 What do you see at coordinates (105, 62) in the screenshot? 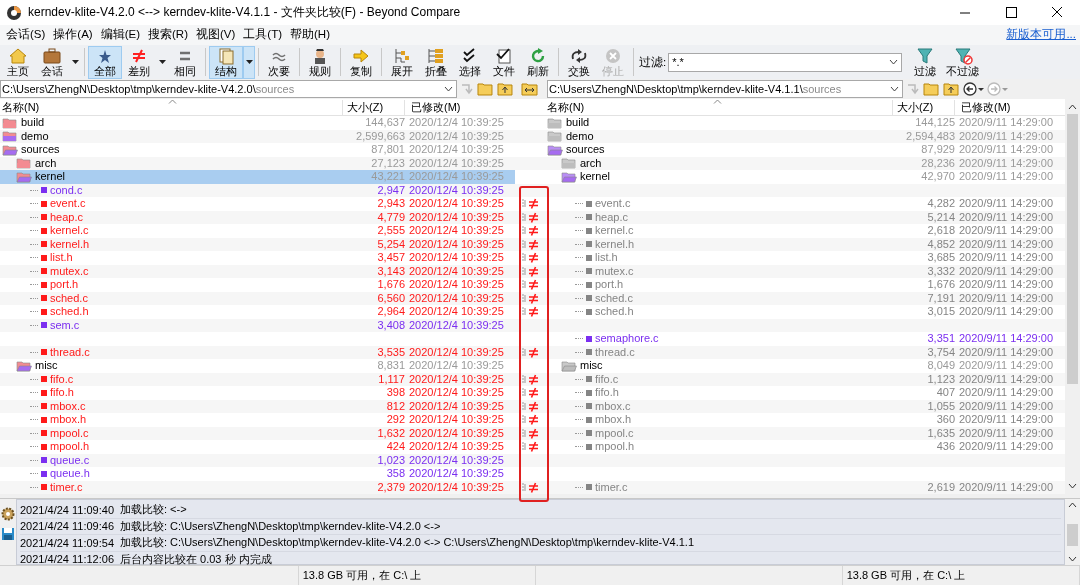
I see `toolbar-button: 全部` at bounding box center [105, 62].